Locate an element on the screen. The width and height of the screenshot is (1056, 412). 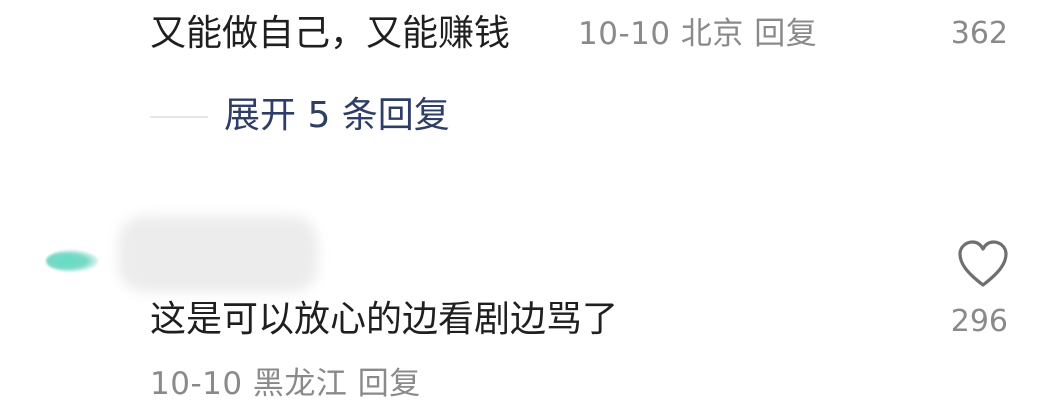
comment-meta: 10-10 黑龙江 回复 is located at coordinates (285, 384).